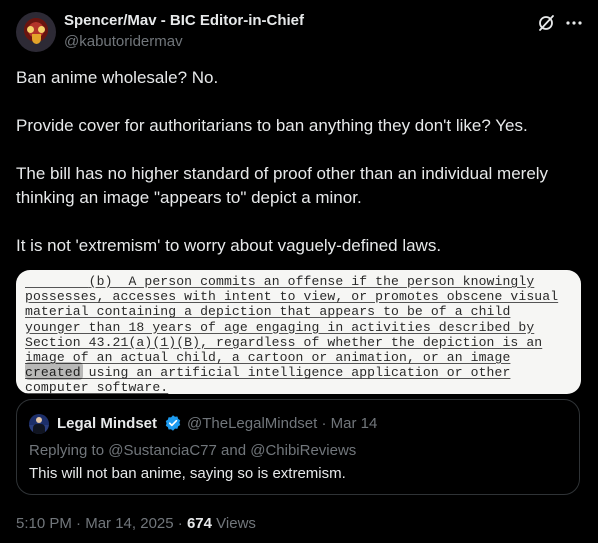 This screenshot has height=543, width=598. What do you see at coordinates (44, 523) in the screenshot?
I see `post-time: 5:10 PM` at bounding box center [44, 523].